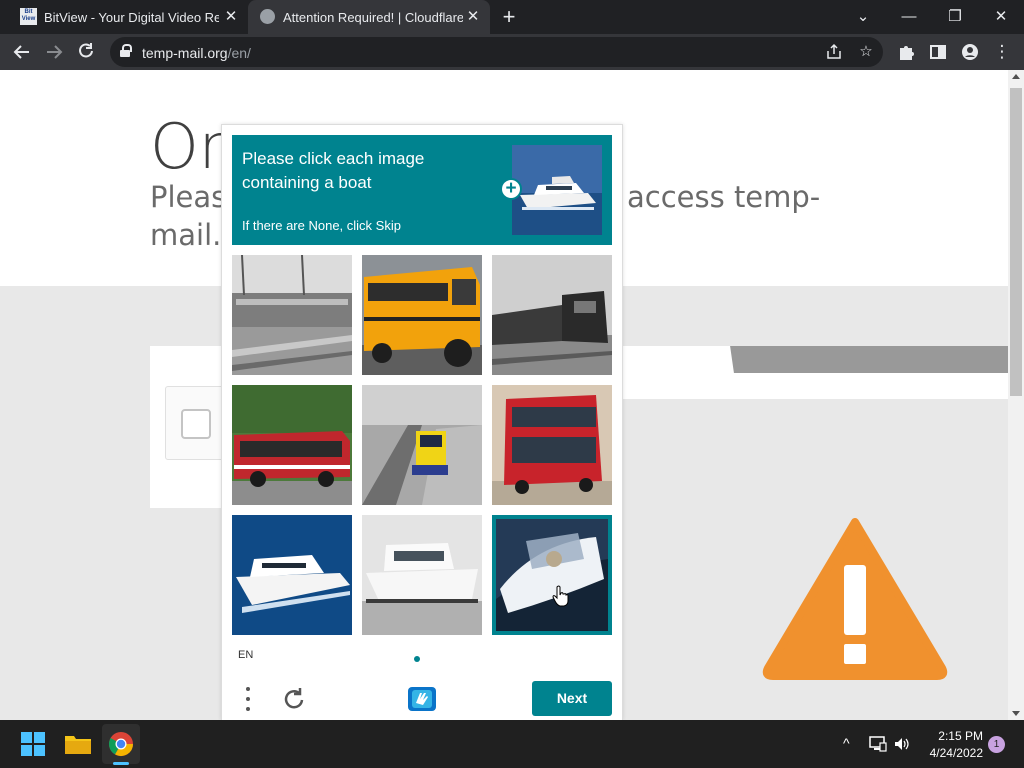 The height and width of the screenshot is (768, 1024). I want to click on yacht-image, so click(292, 575).